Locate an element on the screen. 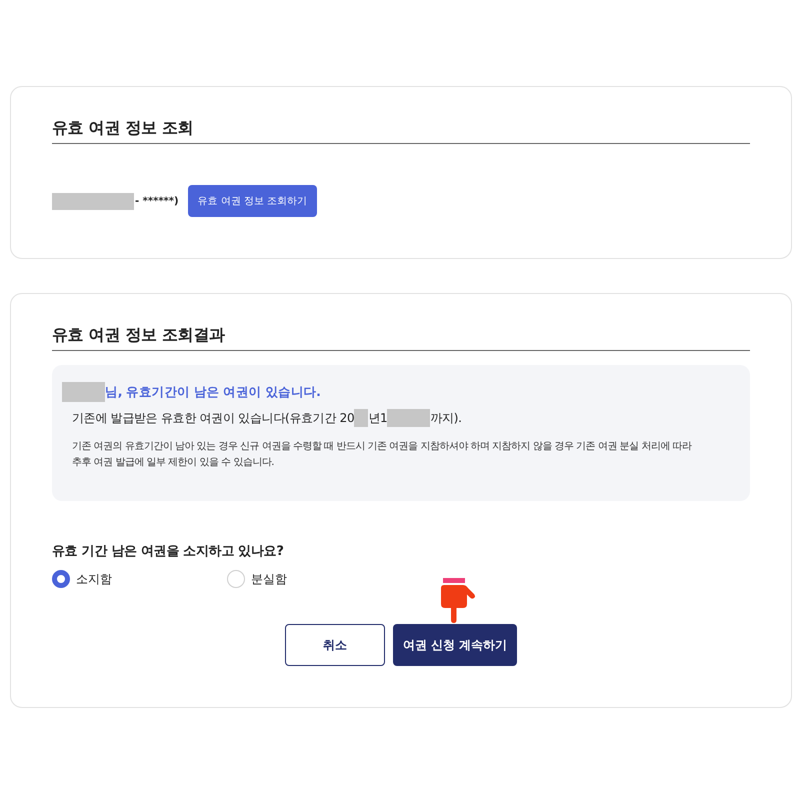 The height and width of the screenshot is (800, 800). section-title: 유효 여권 정보 조회결과 is located at coordinates (401, 338).